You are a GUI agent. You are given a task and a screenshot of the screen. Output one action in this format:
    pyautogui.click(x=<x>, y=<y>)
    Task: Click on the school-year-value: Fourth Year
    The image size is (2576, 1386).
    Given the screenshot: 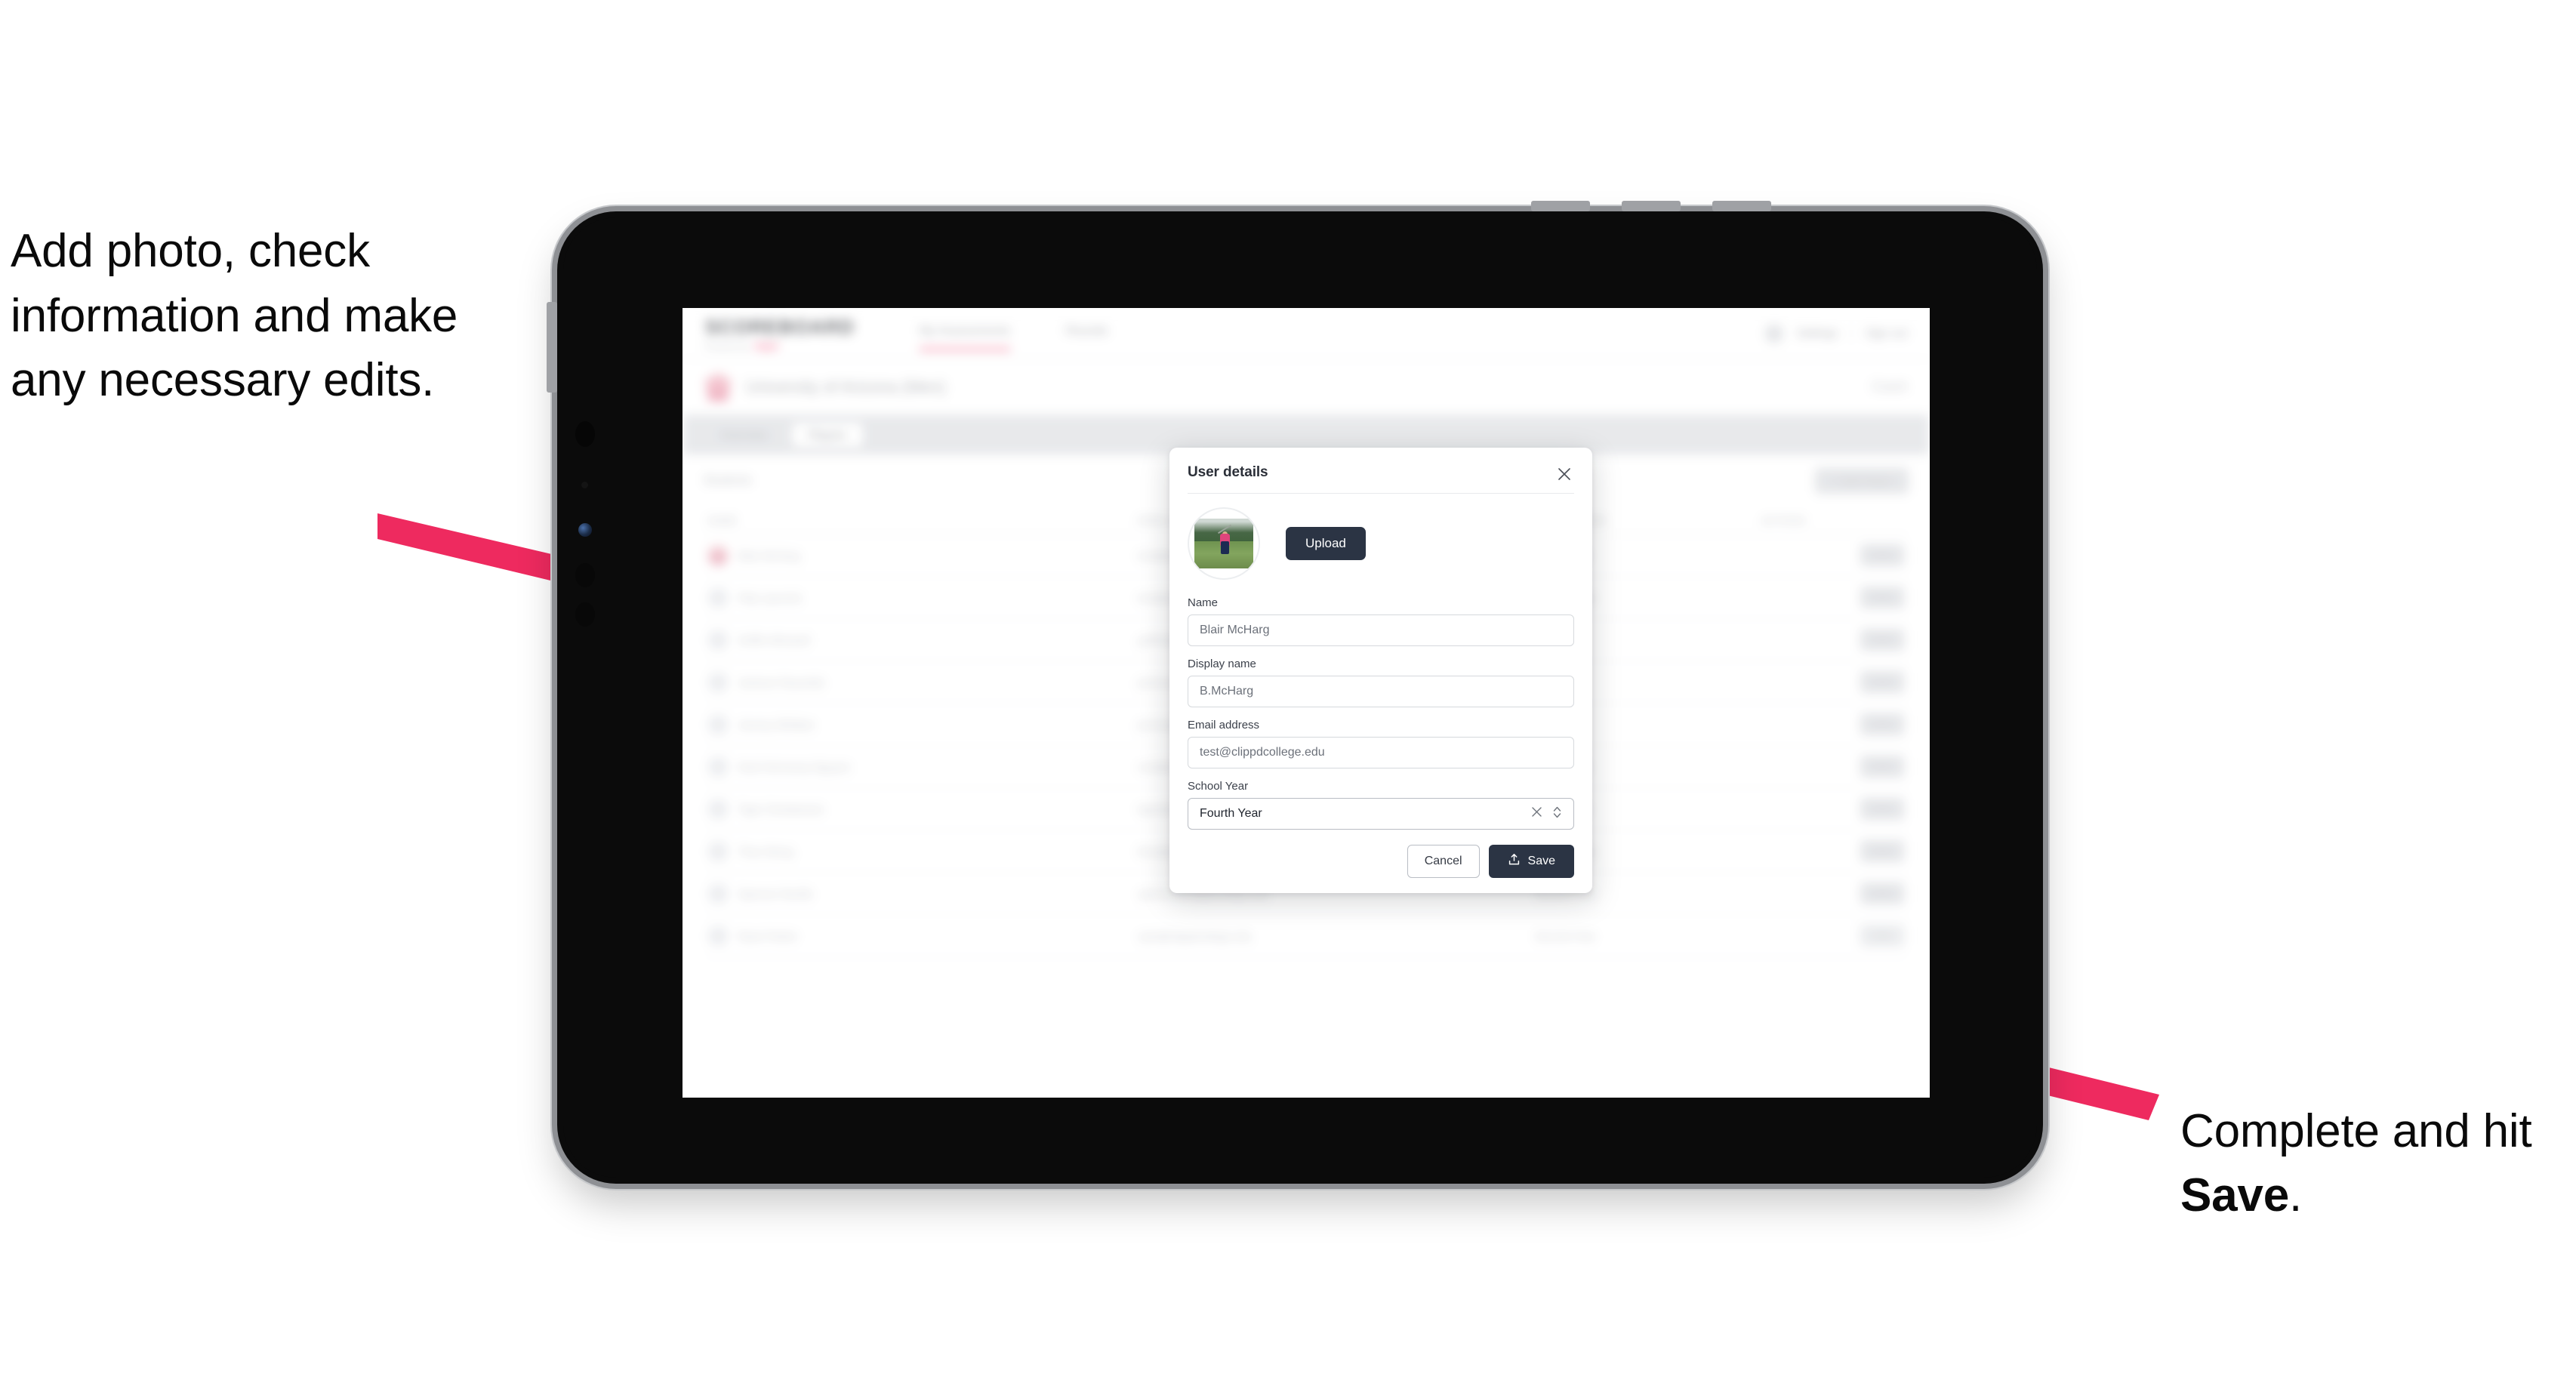 What is the action you would take?
    pyautogui.click(x=1231, y=813)
    